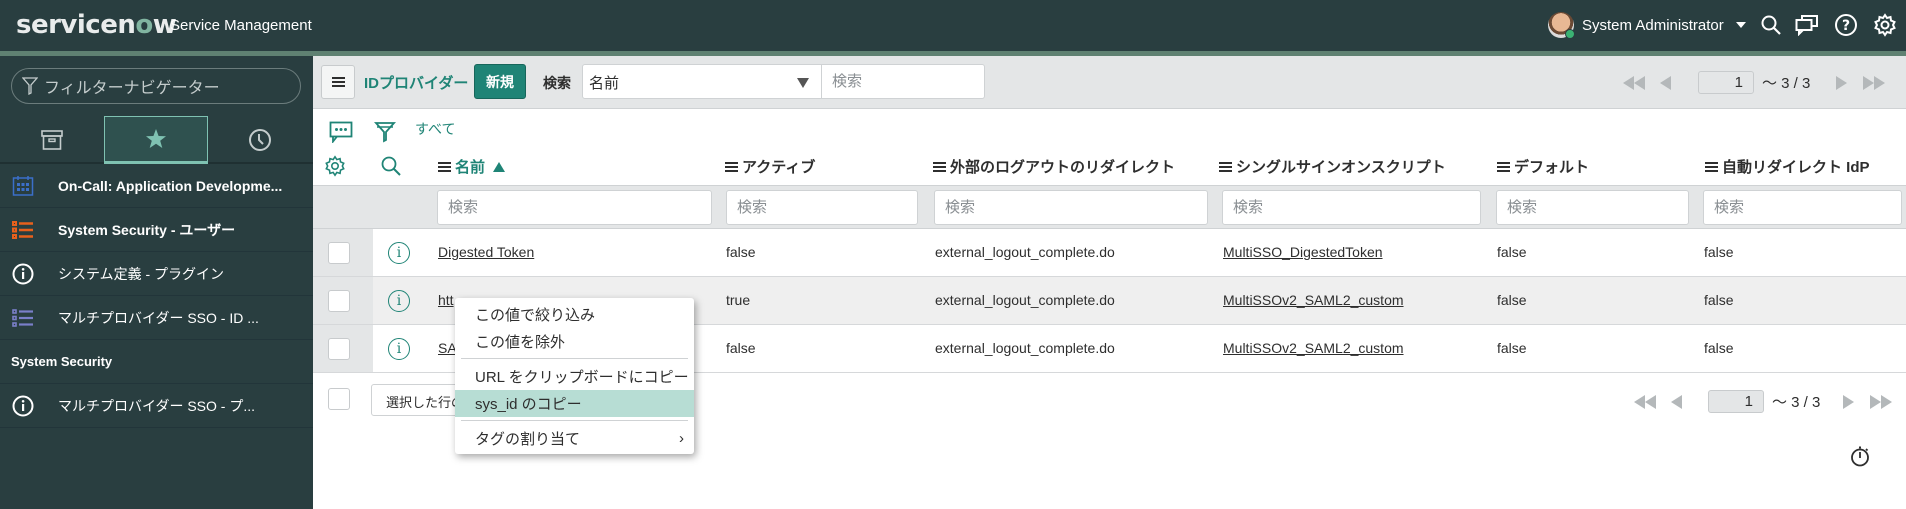 This screenshot has width=1906, height=509. I want to click on list-context-menu-button, so click(338, 82).